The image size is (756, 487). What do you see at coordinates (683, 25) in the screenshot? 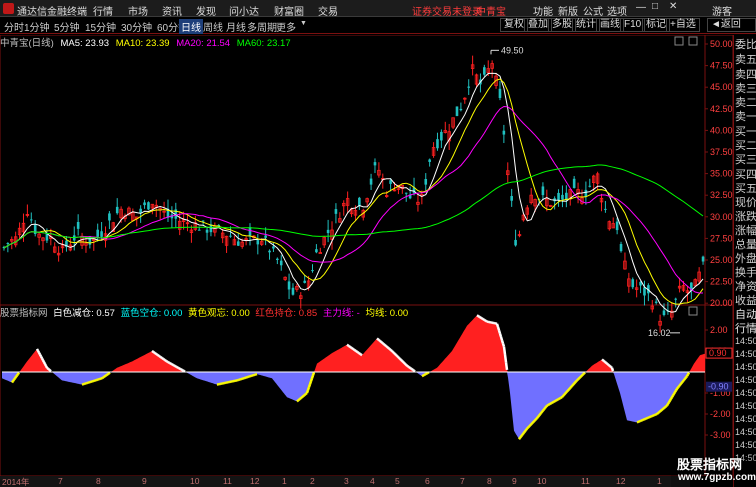
I see `tool-add-favorite: +自选` at bounding box center [683, 25].